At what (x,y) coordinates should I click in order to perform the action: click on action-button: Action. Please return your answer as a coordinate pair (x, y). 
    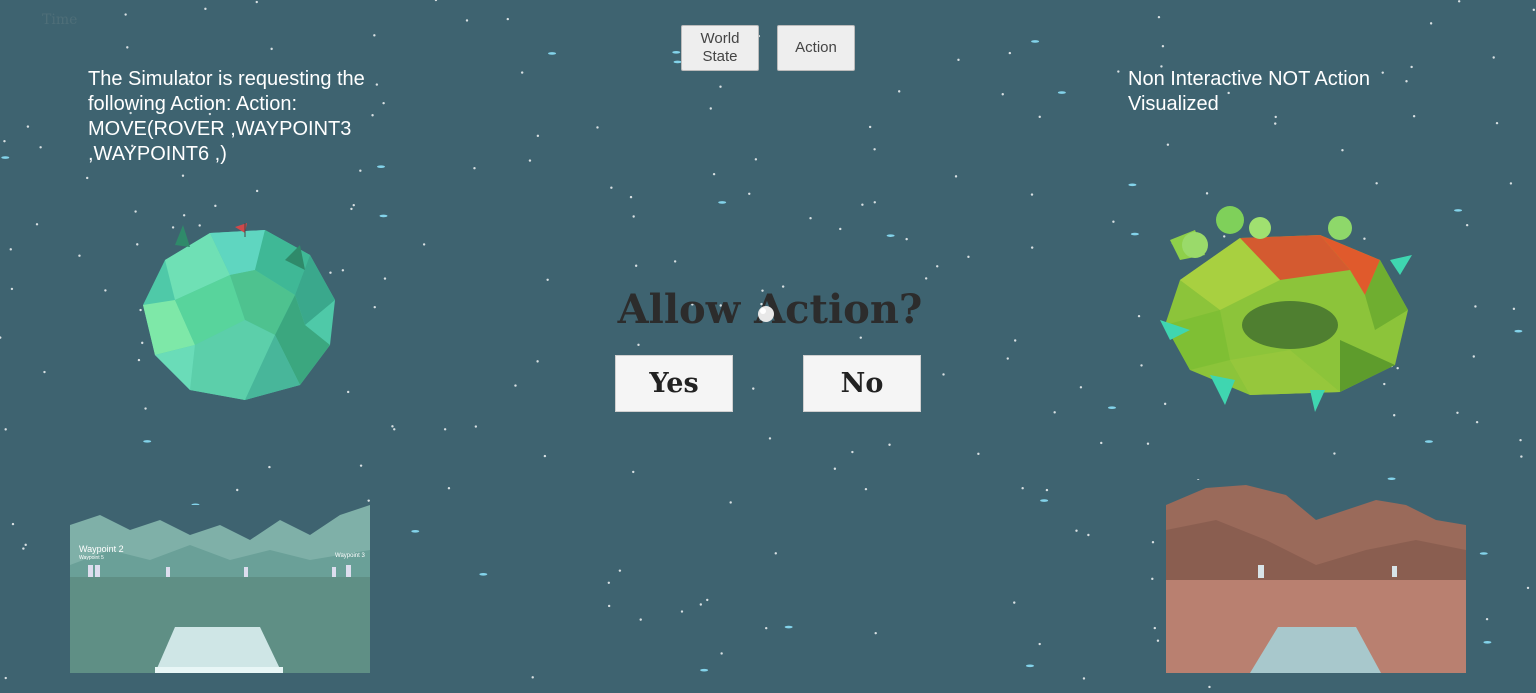
    Looking at the image, I should click on (816, 48).